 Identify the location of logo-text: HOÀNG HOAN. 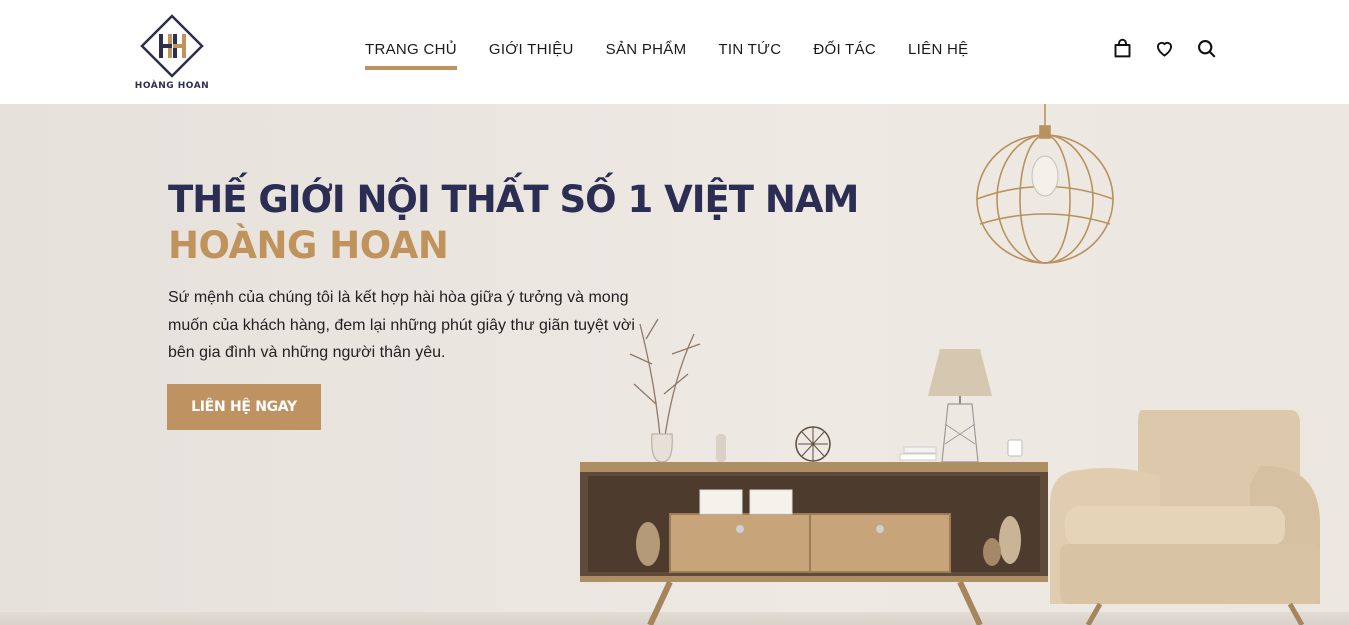
(172, 86).